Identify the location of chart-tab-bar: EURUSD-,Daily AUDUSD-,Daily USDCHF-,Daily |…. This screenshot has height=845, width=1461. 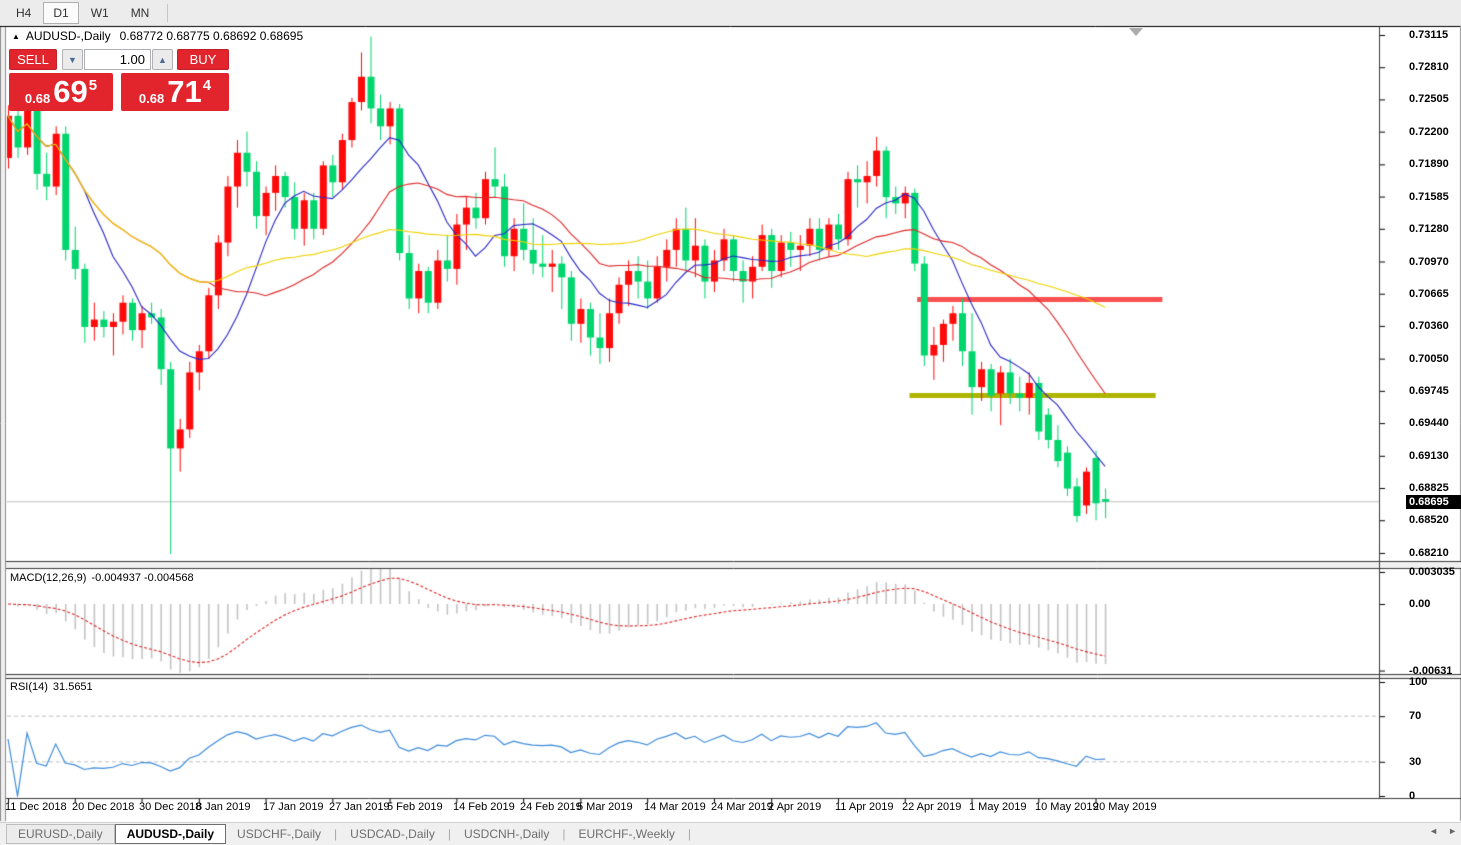
(730, 833).